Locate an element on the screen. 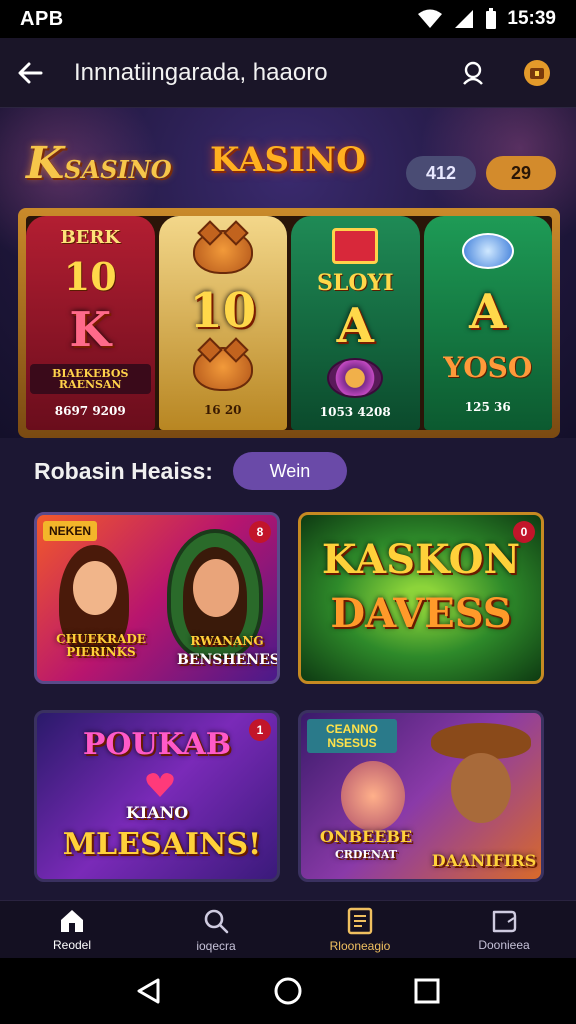 This screenshot has height=1024, width=576. card-subtitle-top: RWANANG is located at coordinates (227, 641).